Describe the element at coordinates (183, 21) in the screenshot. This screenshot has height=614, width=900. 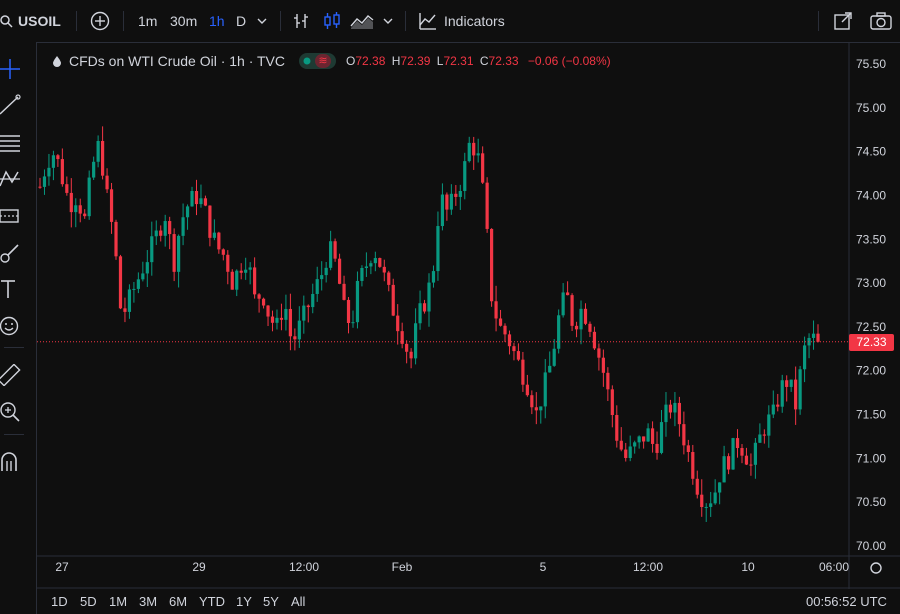
I see `interval-30m: 30m` at that location.